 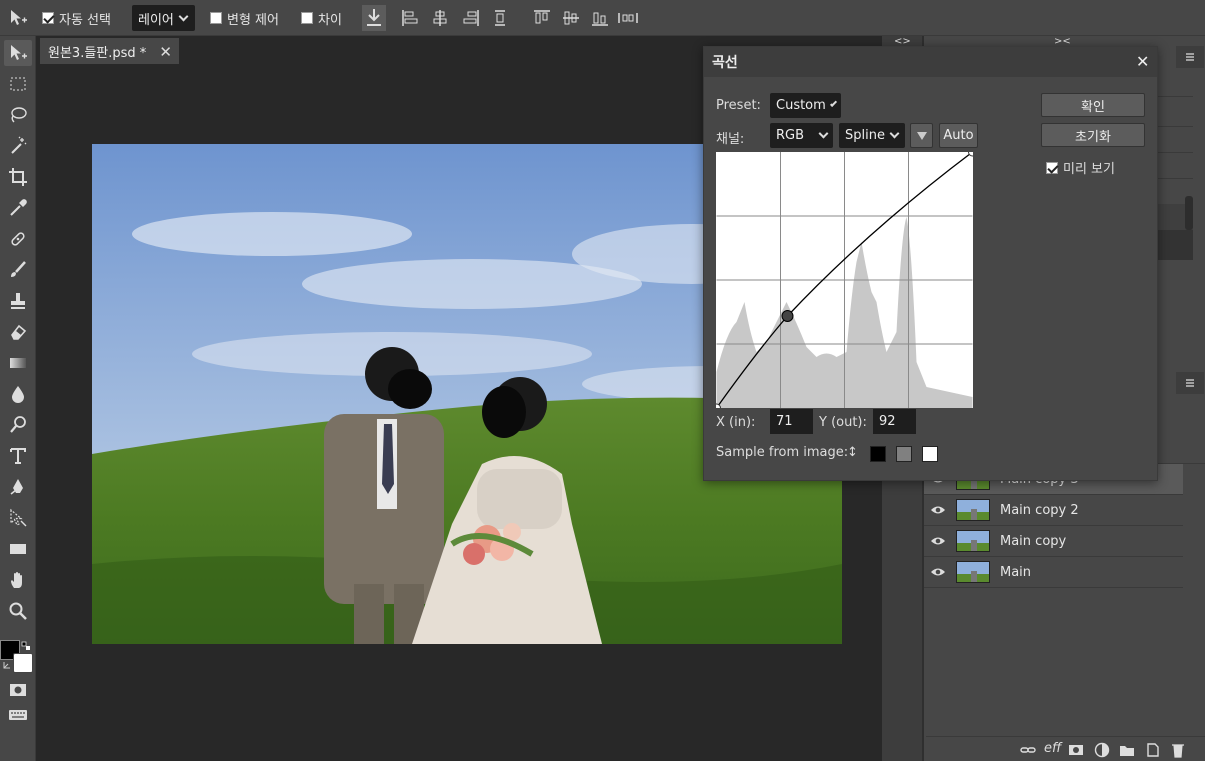 What do you see at coordinates (1076, 750) in the screenshot?
I see `add-mask-icon` at bounding box center [1076, 750].